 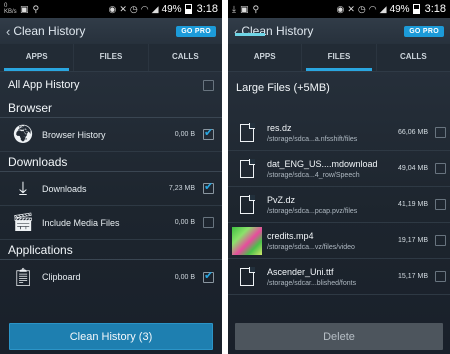 What do you see at coordinates (111, 85) in the screenshot?
I see `all-app-history-row: All App History` at bounding box center [111, 85].